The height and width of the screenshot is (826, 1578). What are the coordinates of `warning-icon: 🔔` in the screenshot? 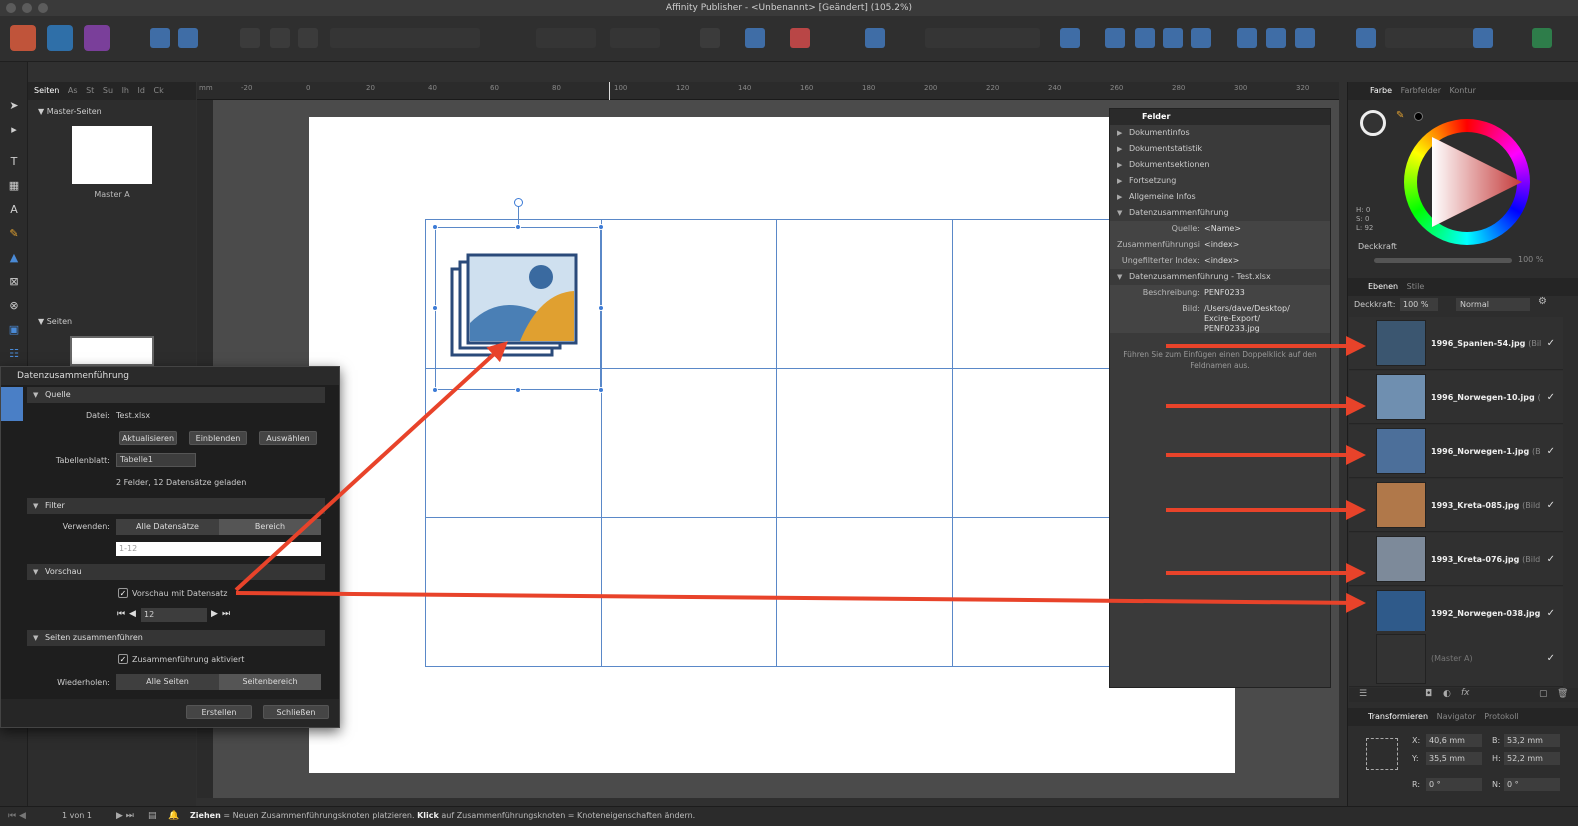 It's located at (173, 816).